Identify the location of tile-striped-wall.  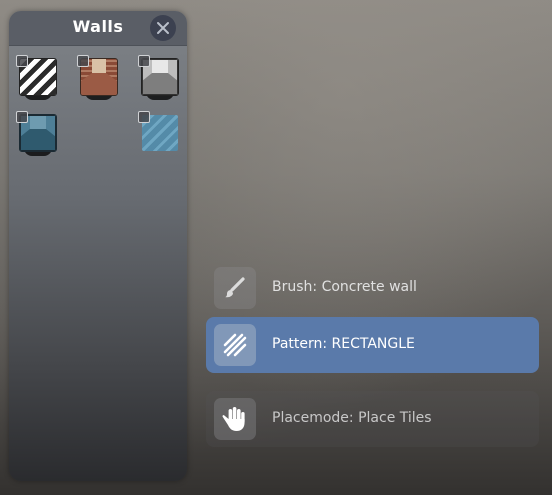
(36, 77).